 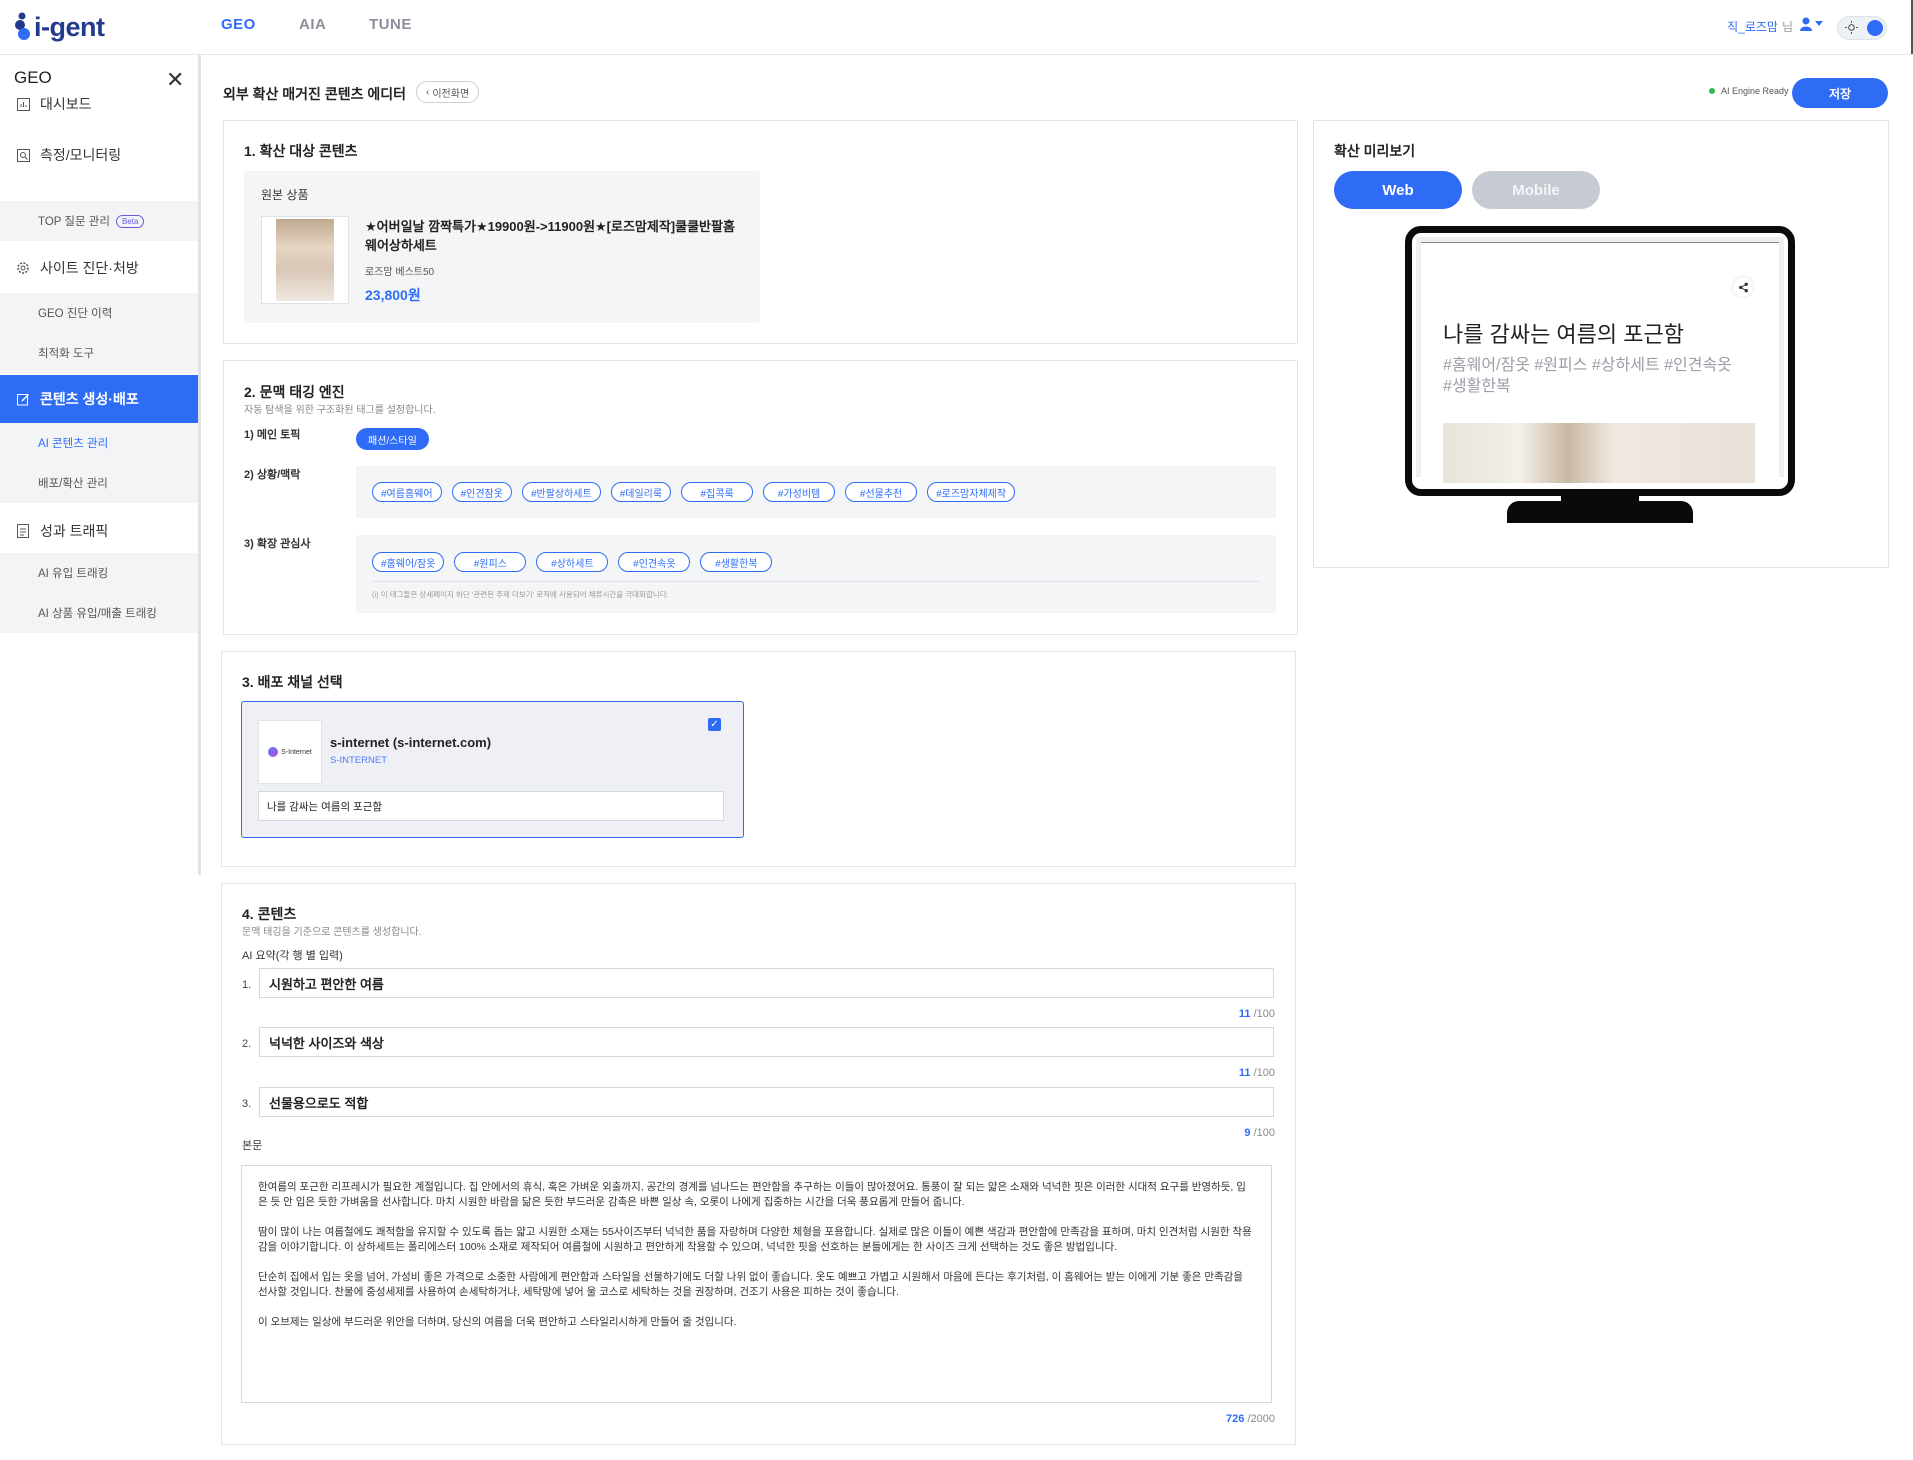 I want to click on summary-number: 3., so click(x=247, y=1104).